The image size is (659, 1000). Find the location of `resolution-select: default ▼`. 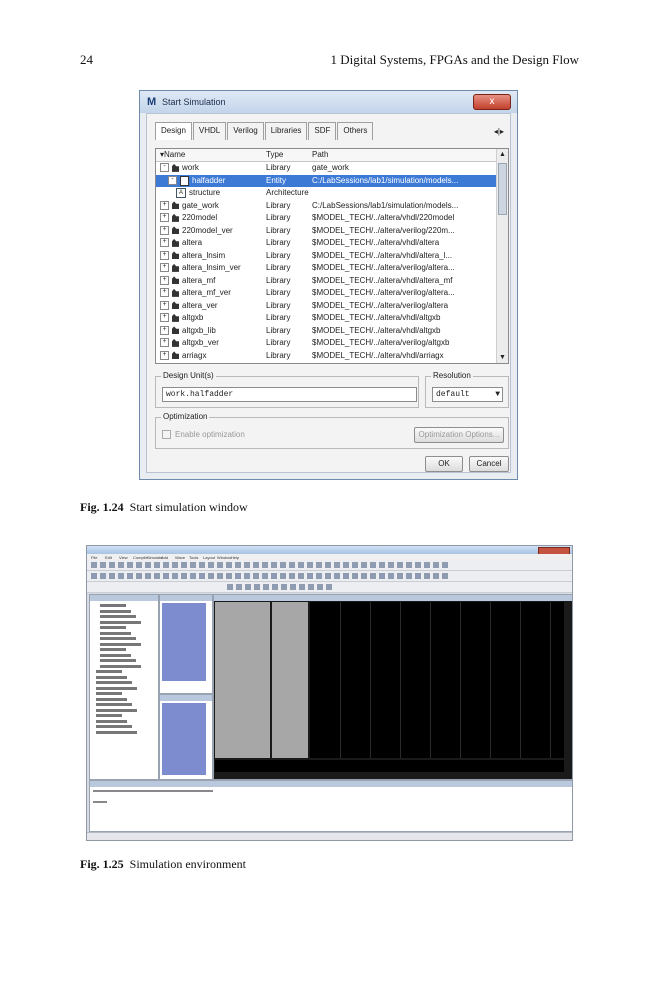

resolution-select: default ▼ is located at coordinates (467, 394).